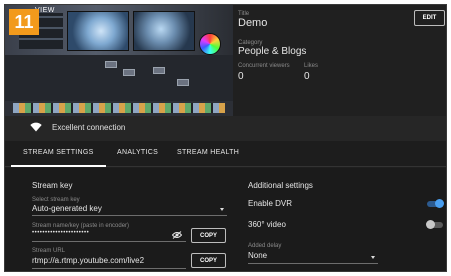 This screenshot has width=451, height=276. I want to click on stream-key-heading: Stream key, so click(52, 185).